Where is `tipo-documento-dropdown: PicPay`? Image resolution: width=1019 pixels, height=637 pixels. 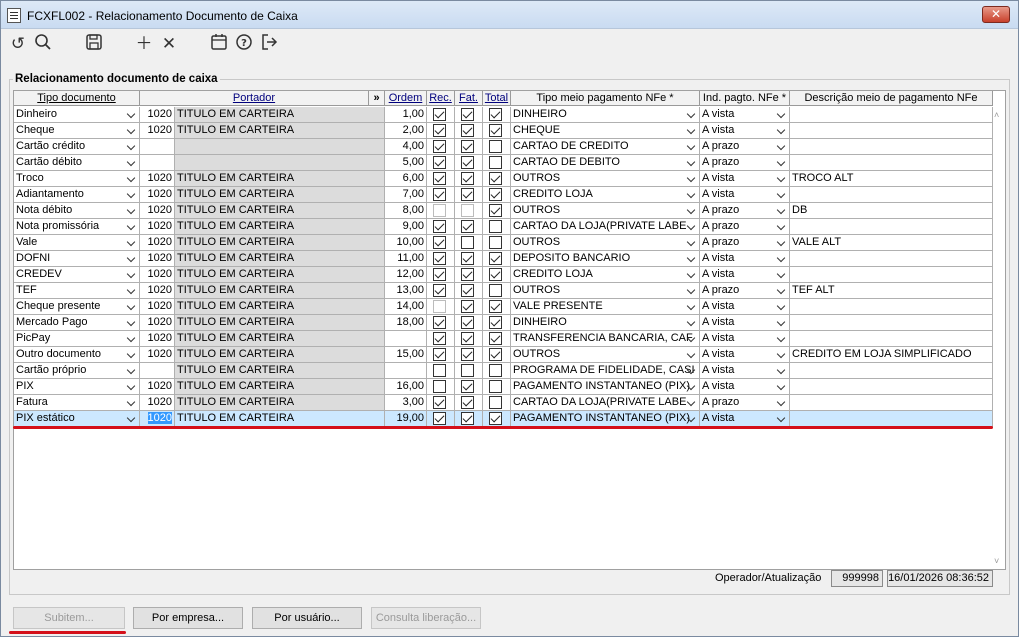 tipo-documento-dropdown: PicPay is located at coordinates (77, 339).